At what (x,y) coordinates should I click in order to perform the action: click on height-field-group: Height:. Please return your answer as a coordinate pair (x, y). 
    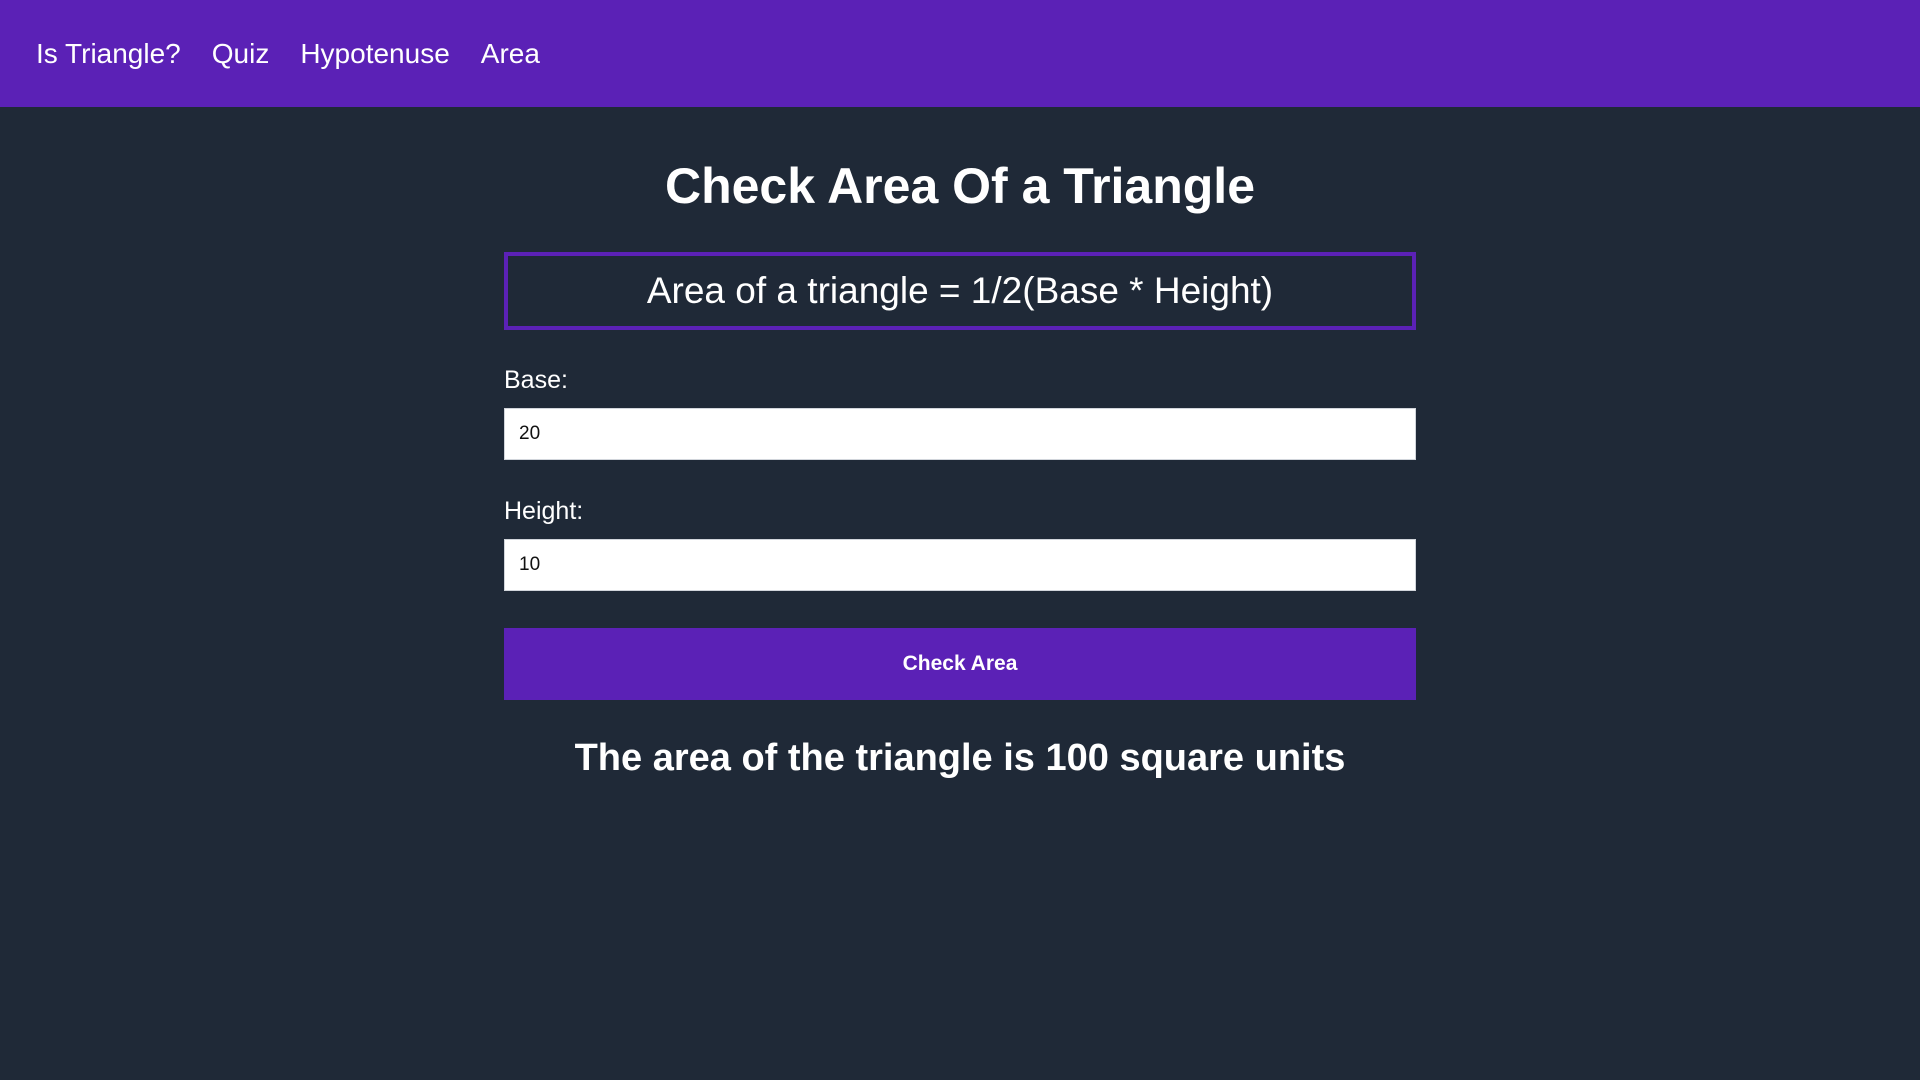
    Looking at the image, I should click on (960, 544).